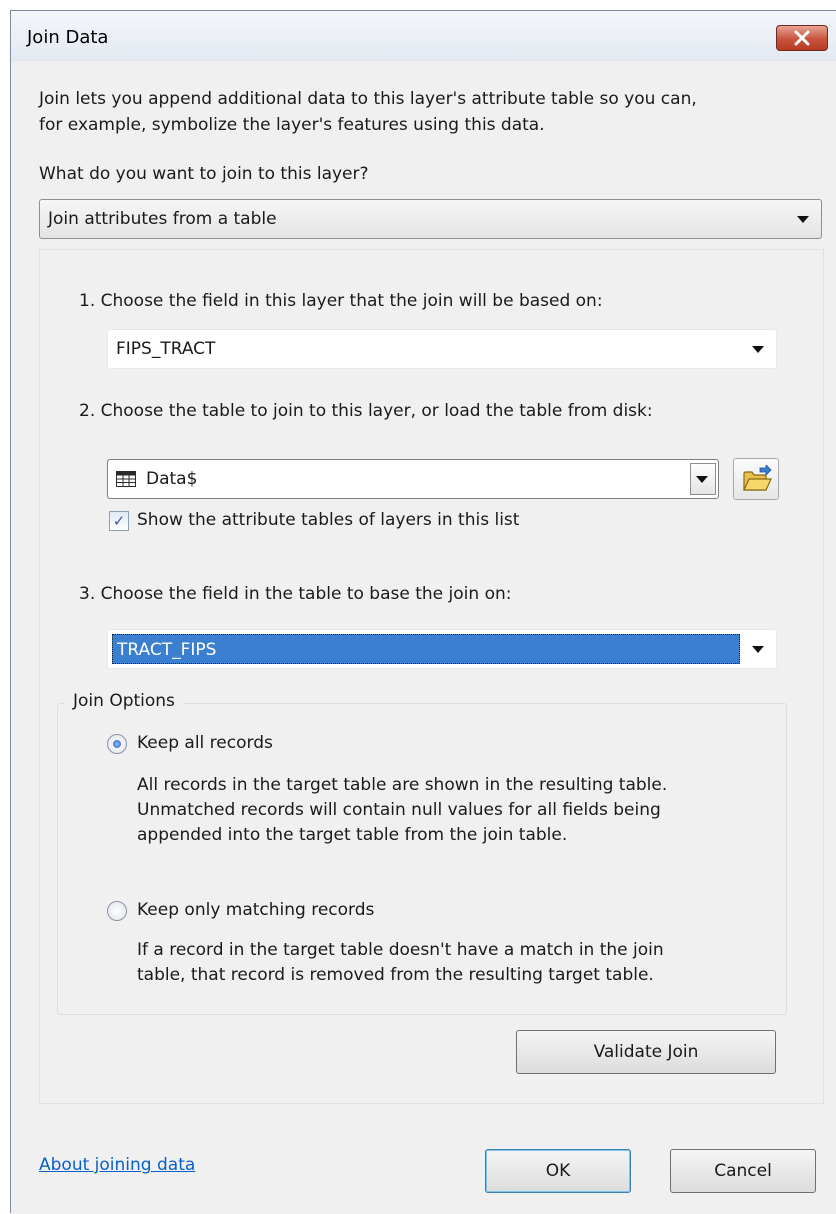 The image size is (836, 1214). What do you see at coordinates (68, 37) in the screenshot?
I see `dialog-title: Join Data` at bounding box center [68, 37].